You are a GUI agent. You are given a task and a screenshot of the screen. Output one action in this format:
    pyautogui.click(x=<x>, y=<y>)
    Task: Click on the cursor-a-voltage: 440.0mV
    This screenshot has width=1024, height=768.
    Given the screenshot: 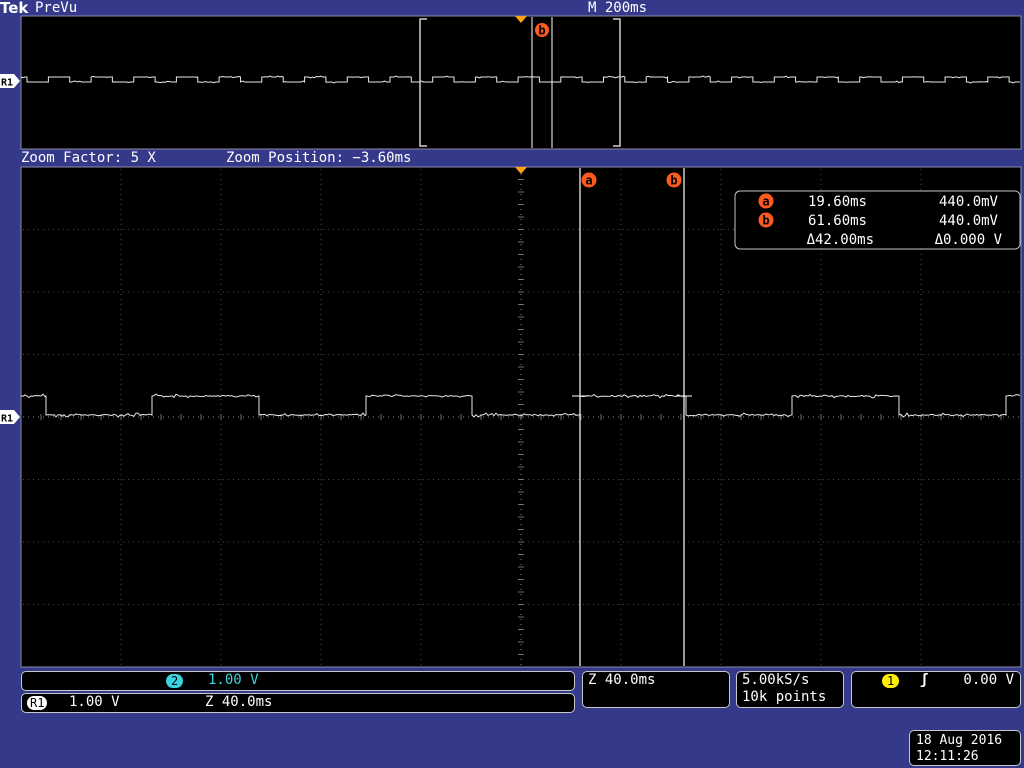 What is the action you would take?
    pyautogui.click(x=969, y=202)
    